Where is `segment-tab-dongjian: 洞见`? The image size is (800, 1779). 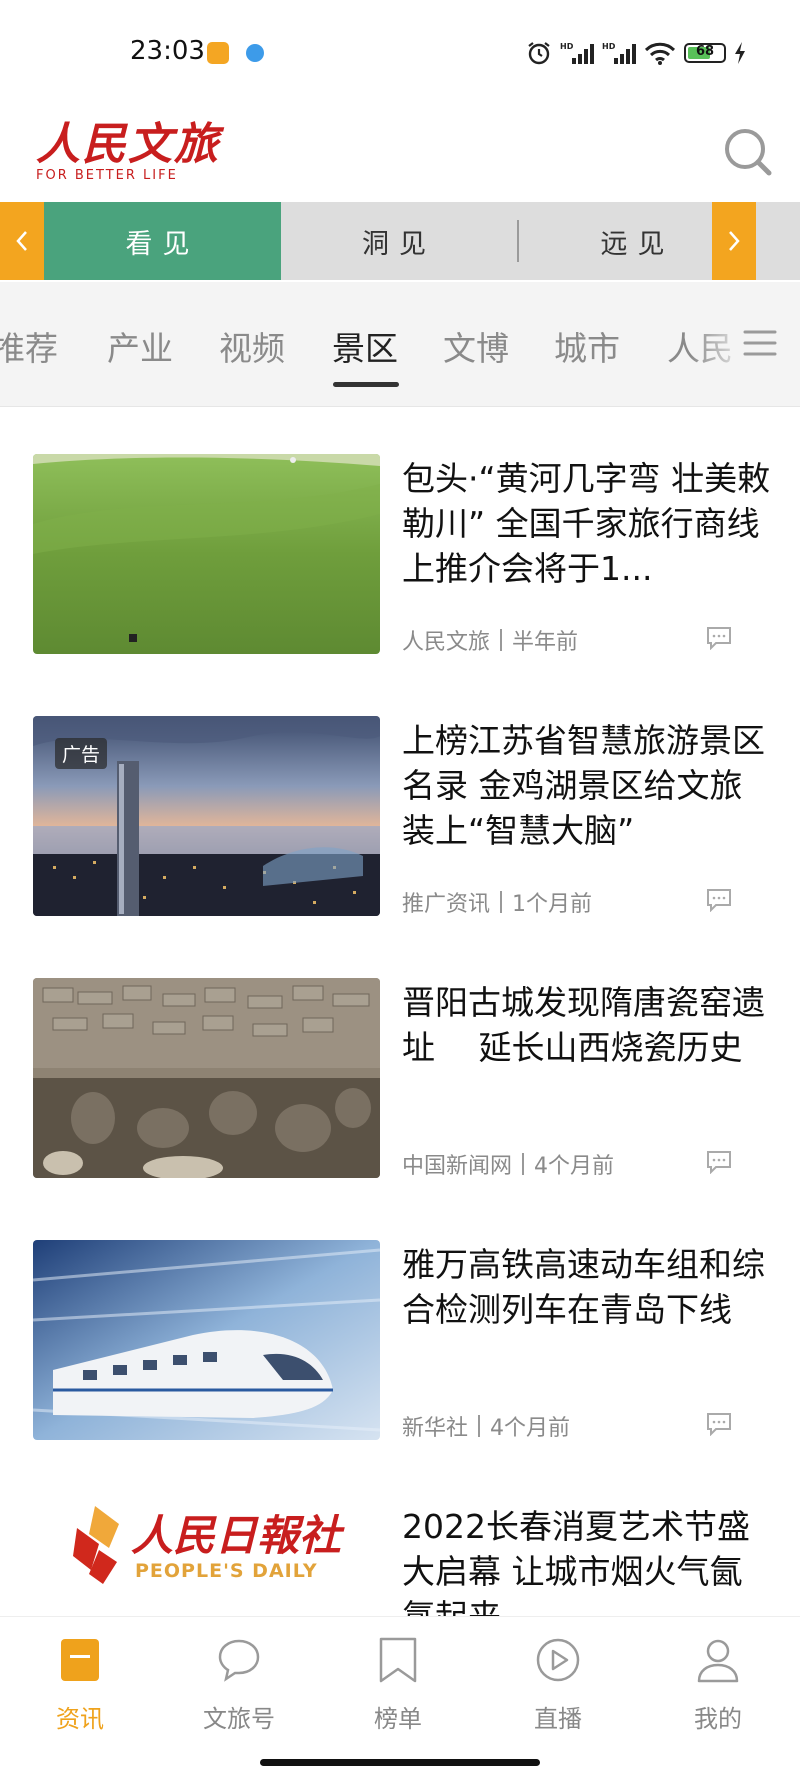 segment-tab-dongjian: 洞见 is located at coordinates (399, 241).